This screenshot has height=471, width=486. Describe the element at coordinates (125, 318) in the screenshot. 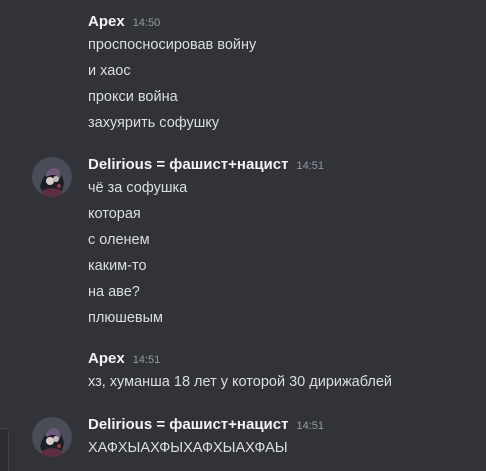

I see `message-line: плюшевым` at that location.